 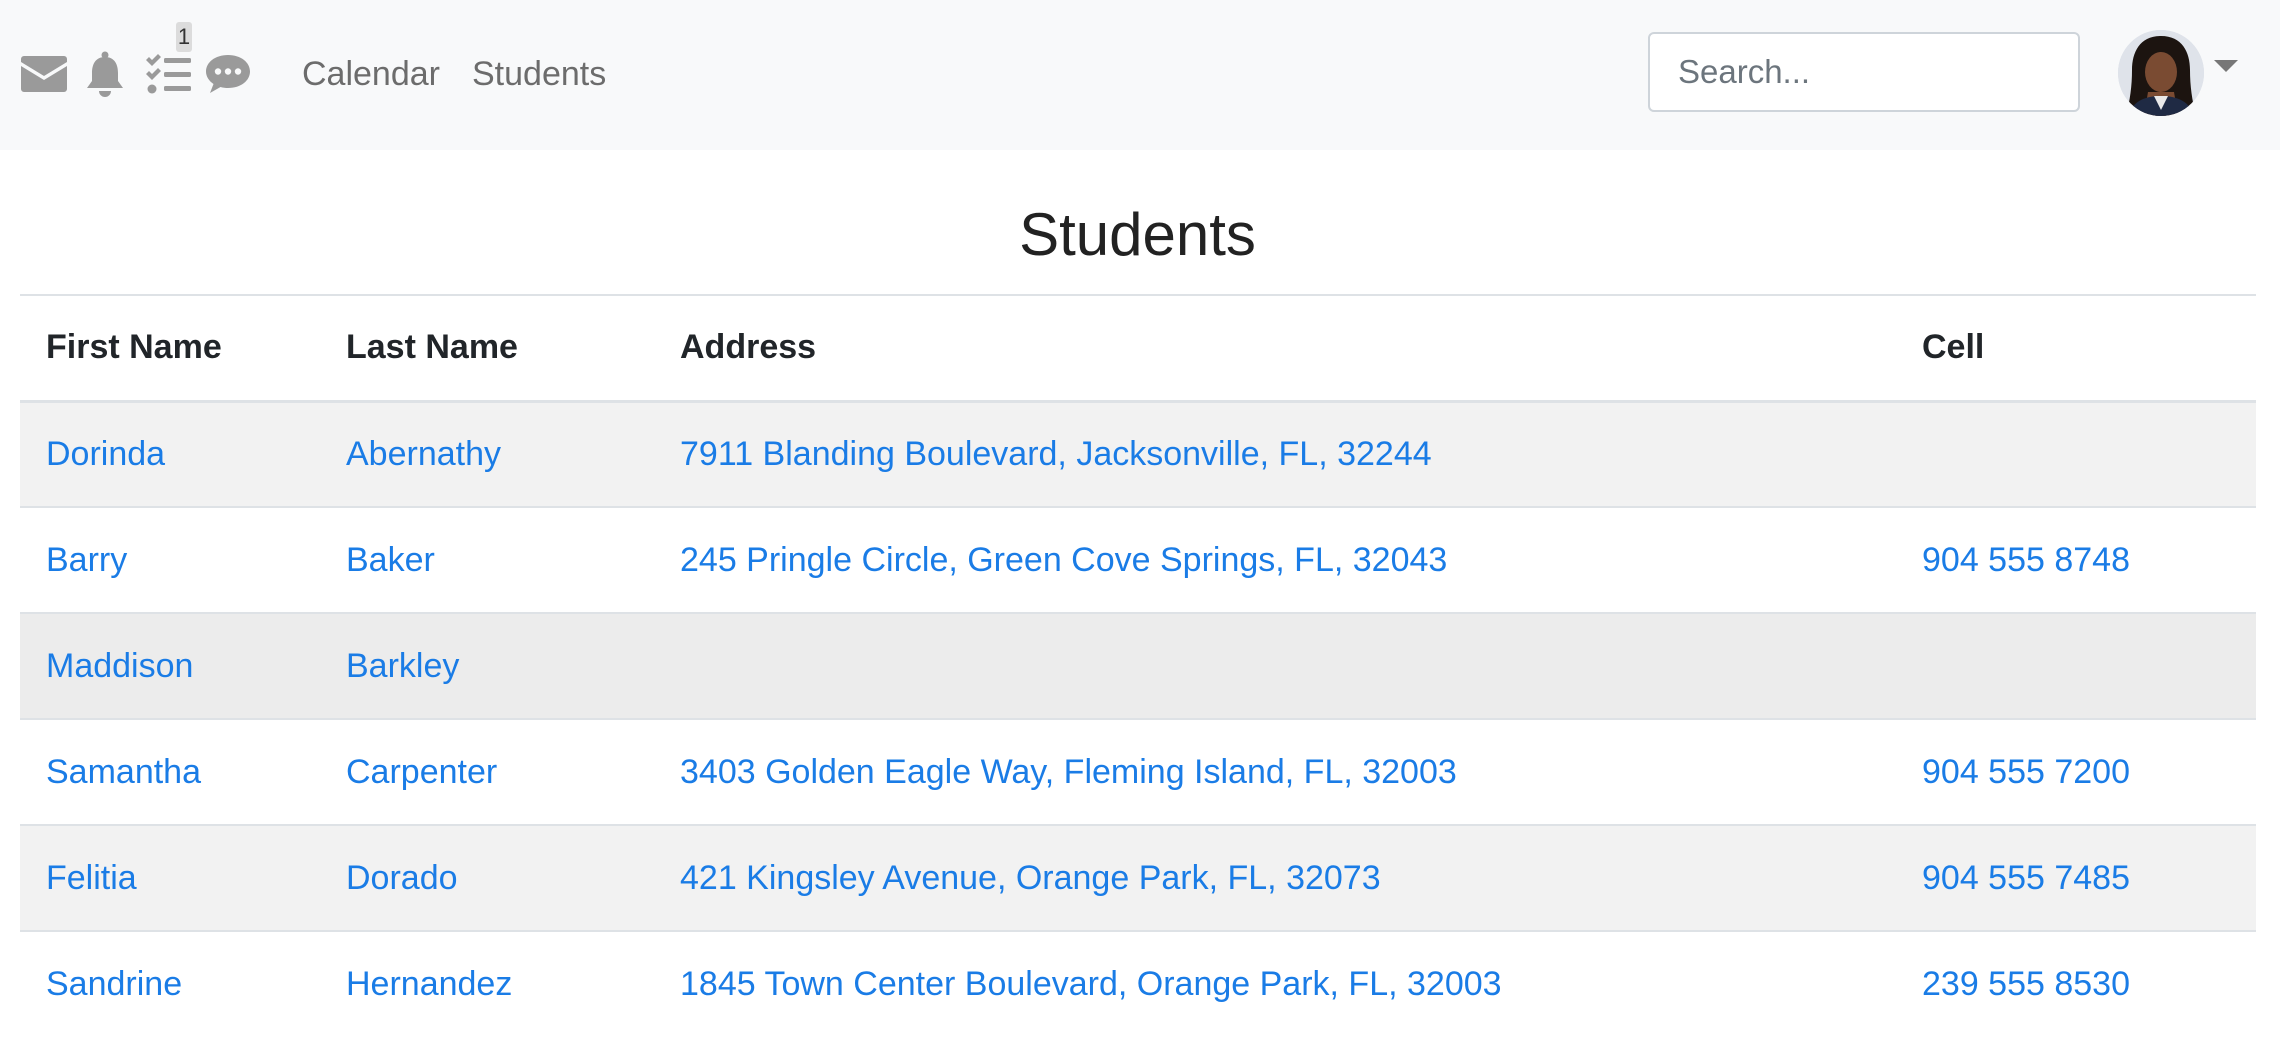 I want to click on envelope-icon, so click(x=44, y=74).